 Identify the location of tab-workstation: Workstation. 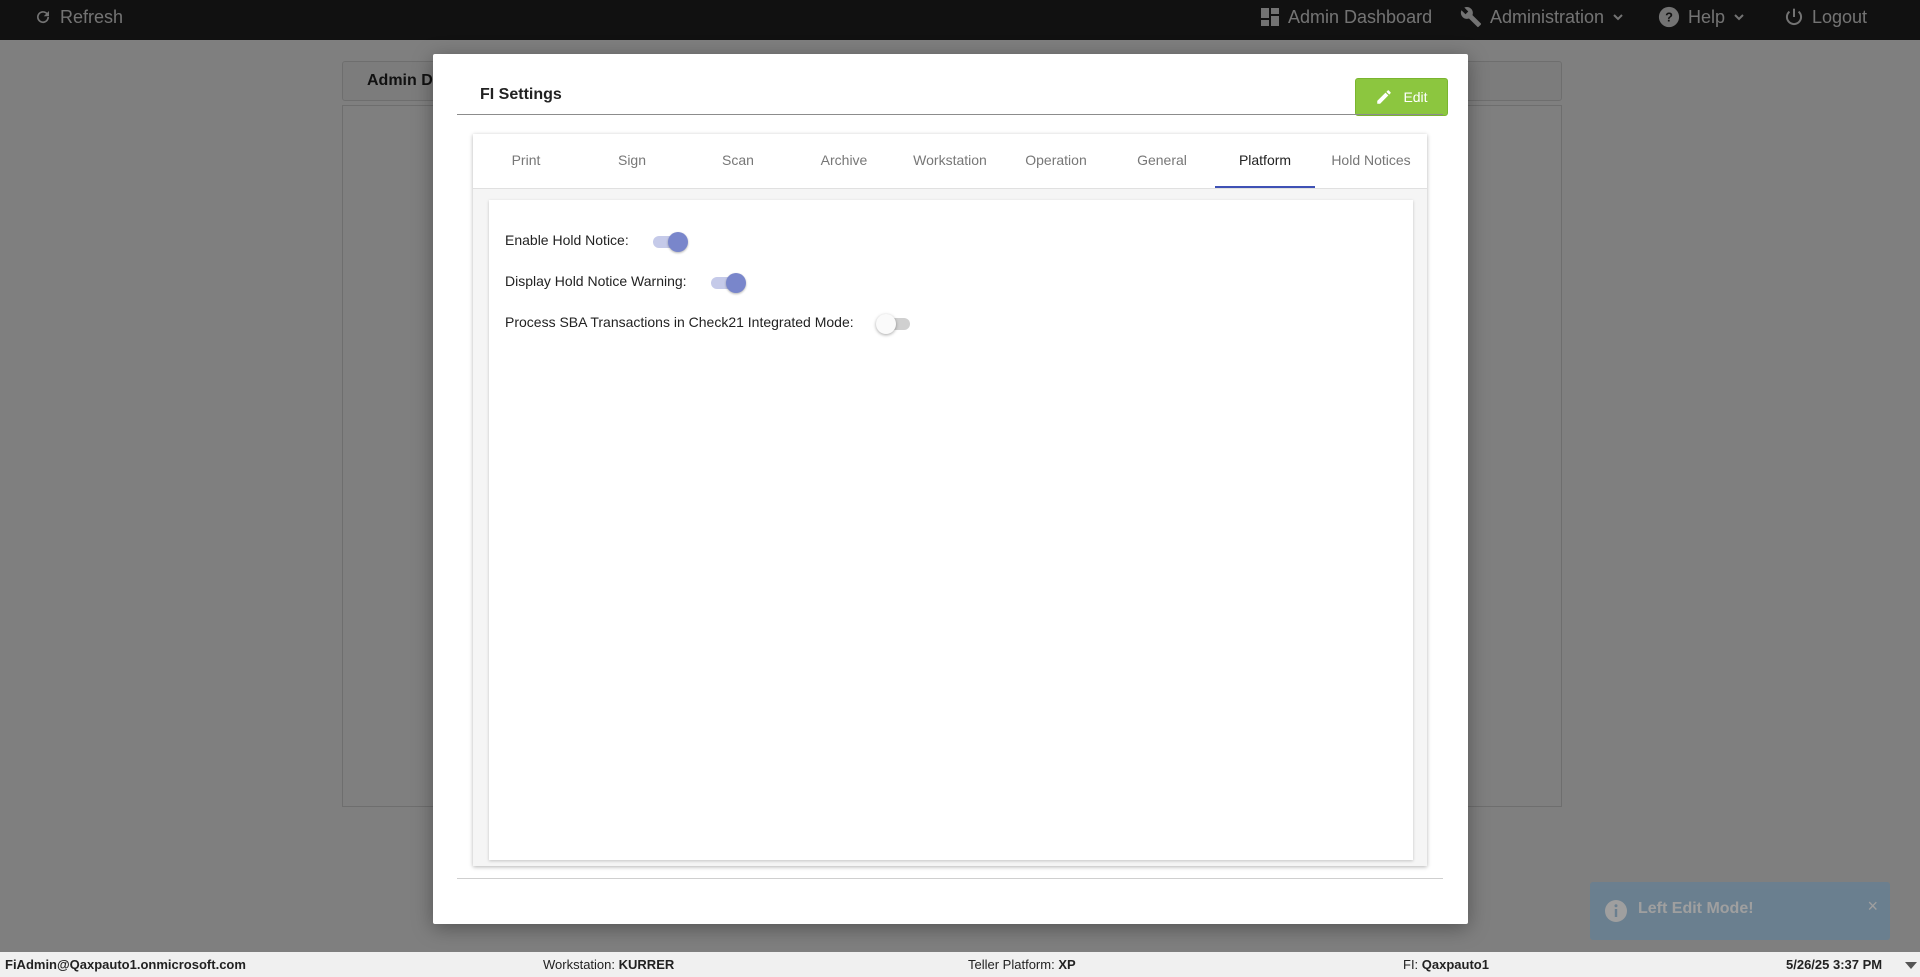
(950, 161).